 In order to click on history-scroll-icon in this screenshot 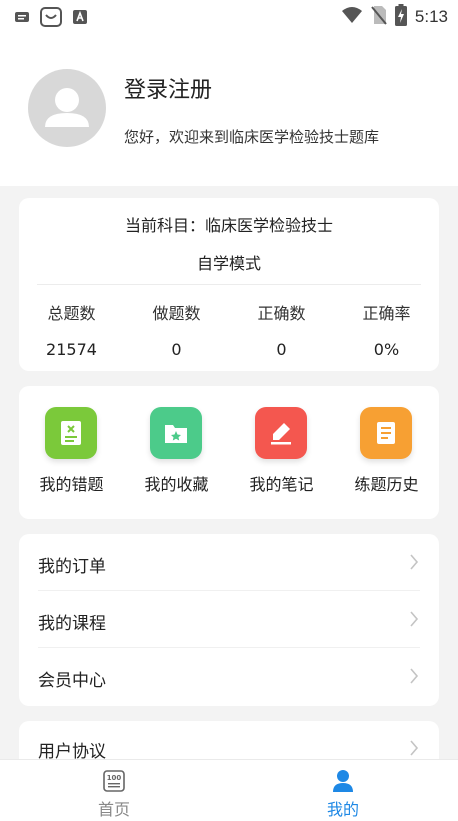, I will do `click(386, 433)`.